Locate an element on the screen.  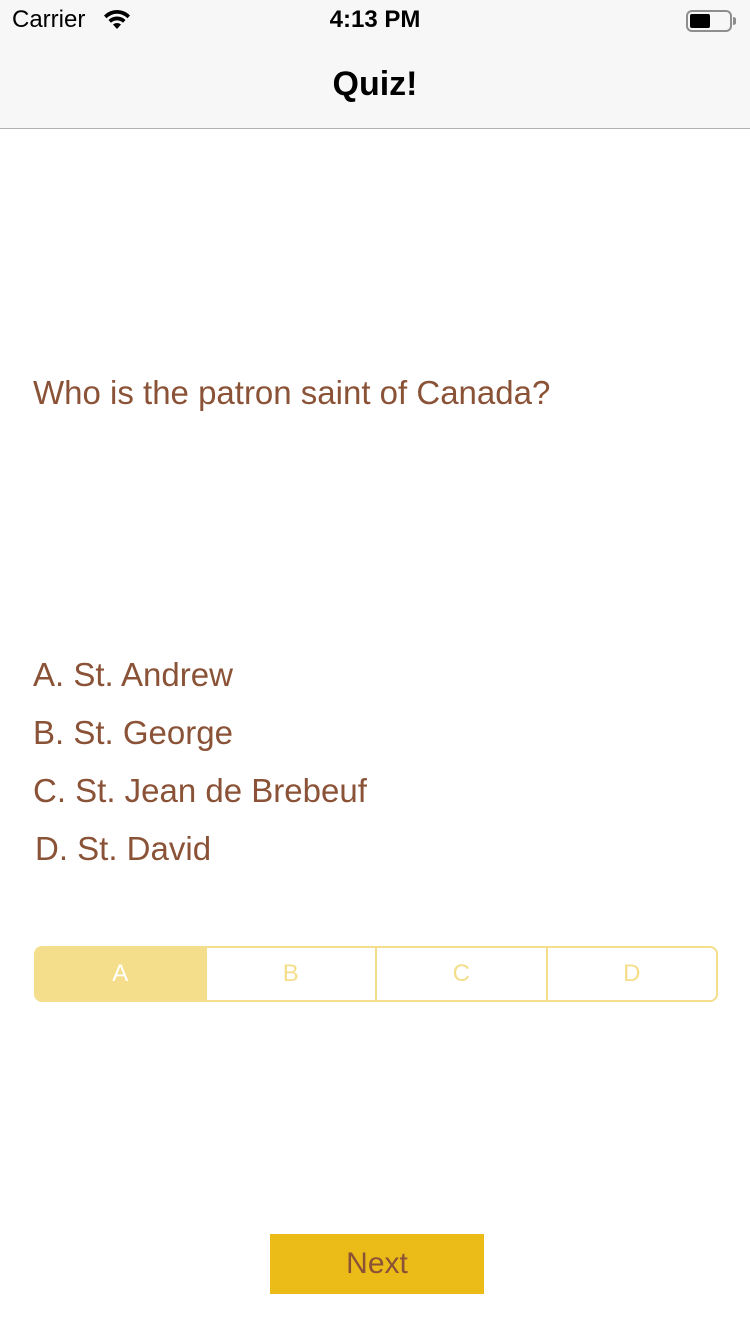
next-button: Next is located at coordinates (377, 1264).